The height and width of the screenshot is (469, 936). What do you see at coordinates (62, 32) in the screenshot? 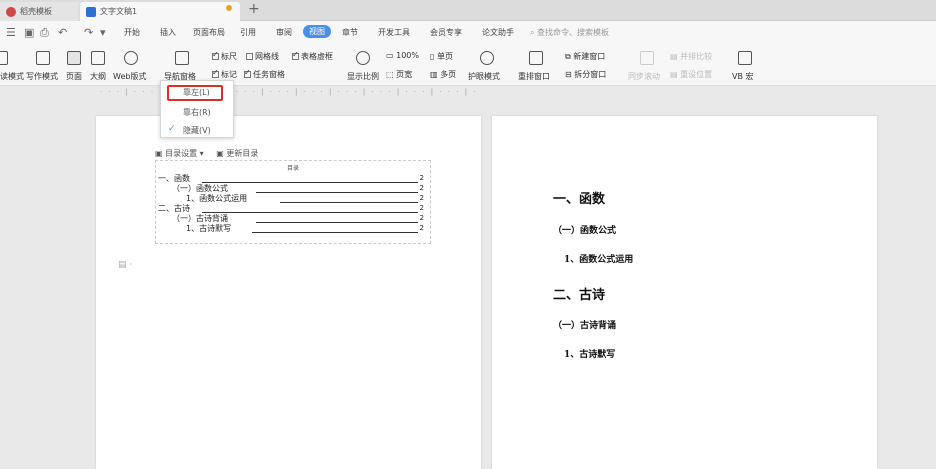
I see `undo-icon: ↶` at bounding box center [62, 32].